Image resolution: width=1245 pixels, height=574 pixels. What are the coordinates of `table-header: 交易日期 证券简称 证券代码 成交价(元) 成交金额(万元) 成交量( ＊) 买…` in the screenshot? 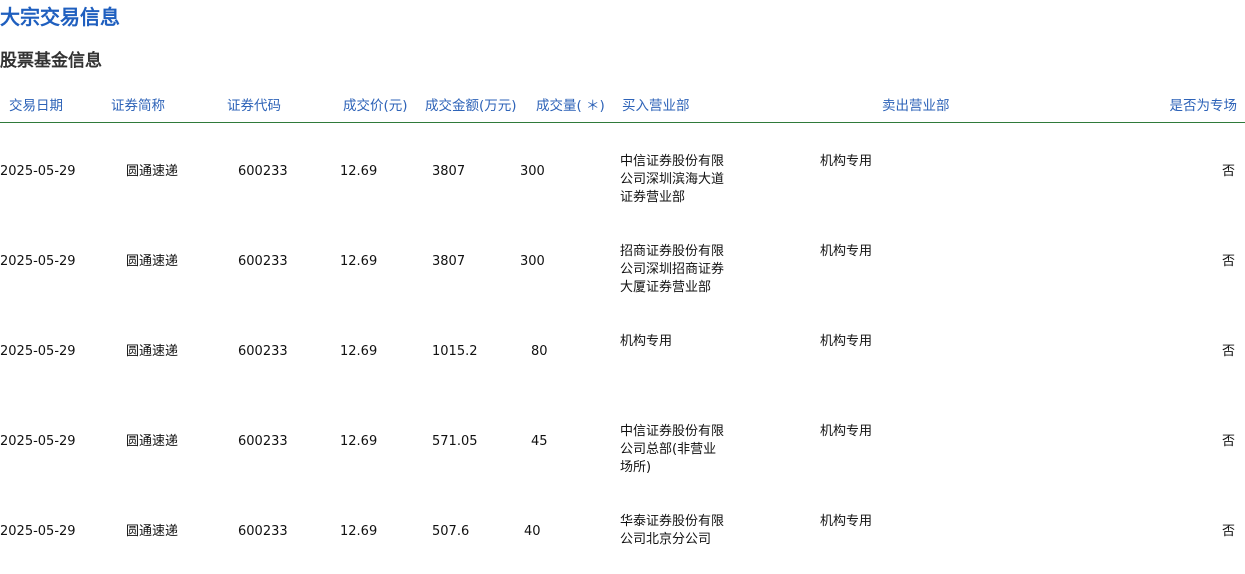 It's located at (622, 108).